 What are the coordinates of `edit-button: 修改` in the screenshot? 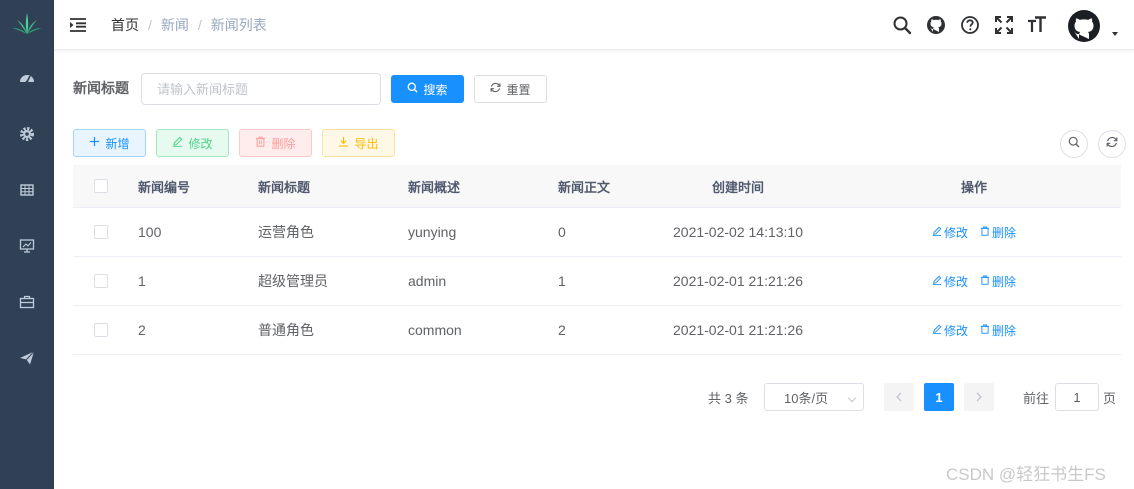 It's located at (192, 143).